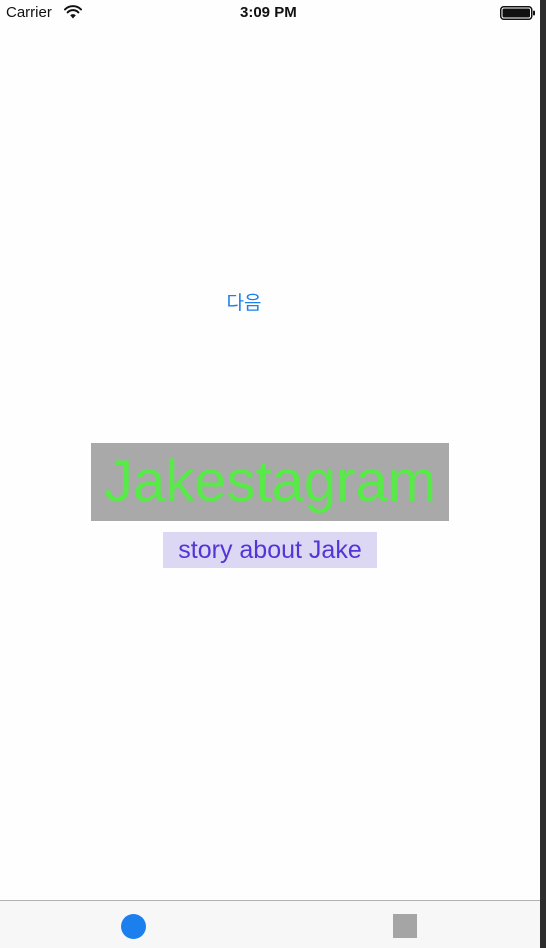 The width and height of the screenshot is (546, 948). Describe the element at coordinates (244, 301) in the screenshot. I see `next-button: 다음` at that location.